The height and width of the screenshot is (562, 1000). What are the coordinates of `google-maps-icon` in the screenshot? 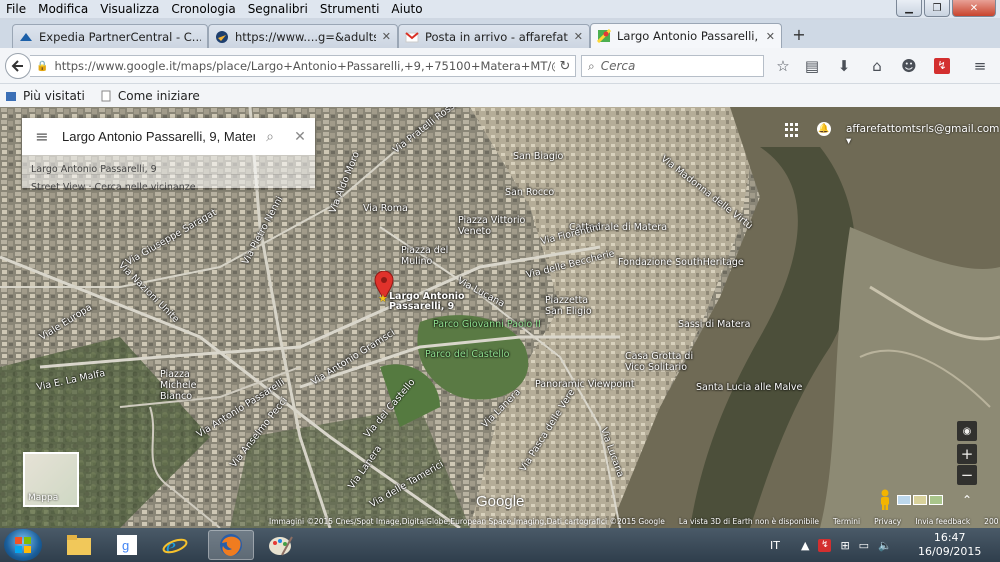 It's located at (604, 36).